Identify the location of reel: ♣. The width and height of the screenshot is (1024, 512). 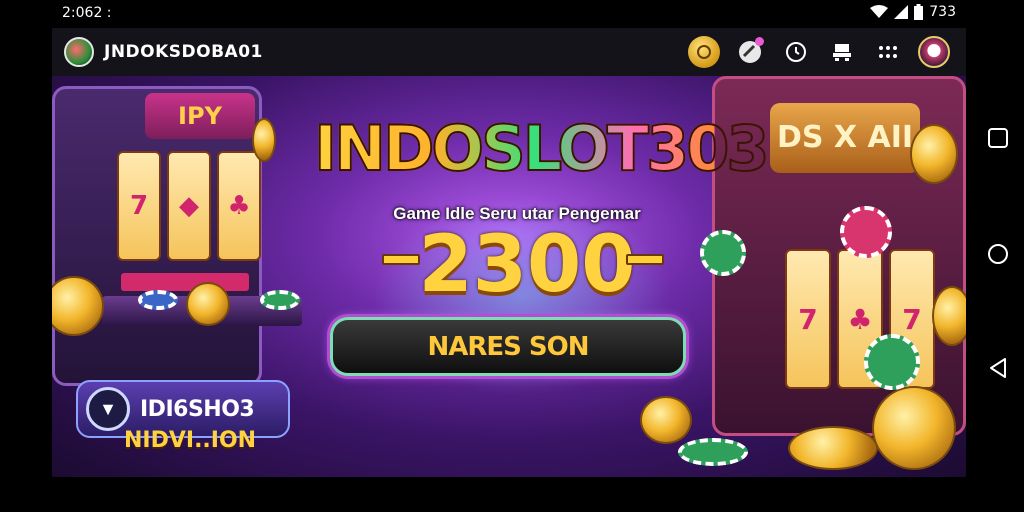
(239, 206).